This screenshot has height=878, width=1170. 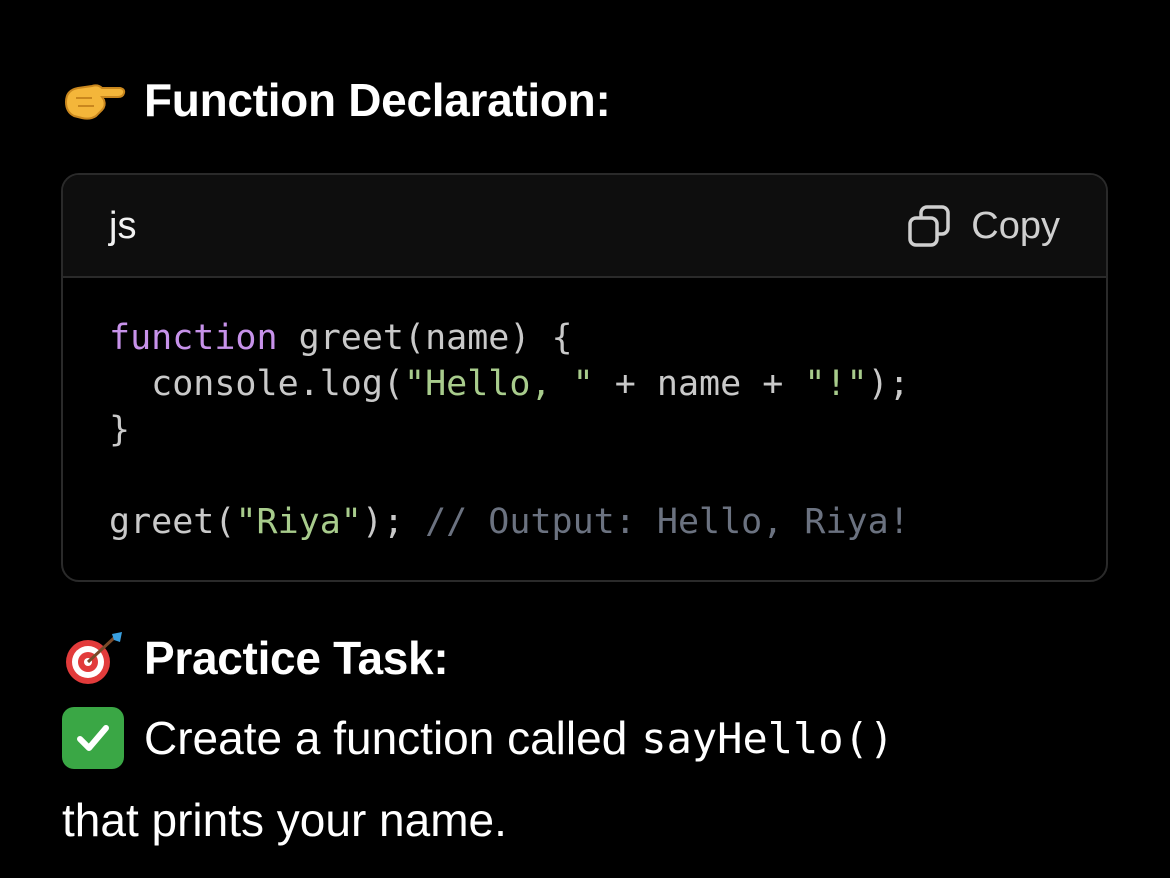 I want to click on code-token: + name +, so click(x=699, y=384).